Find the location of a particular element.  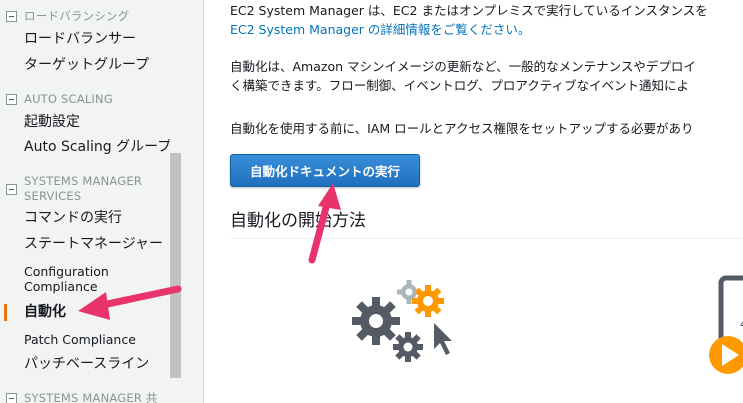

play-icon is located at coordinates (726, 355).